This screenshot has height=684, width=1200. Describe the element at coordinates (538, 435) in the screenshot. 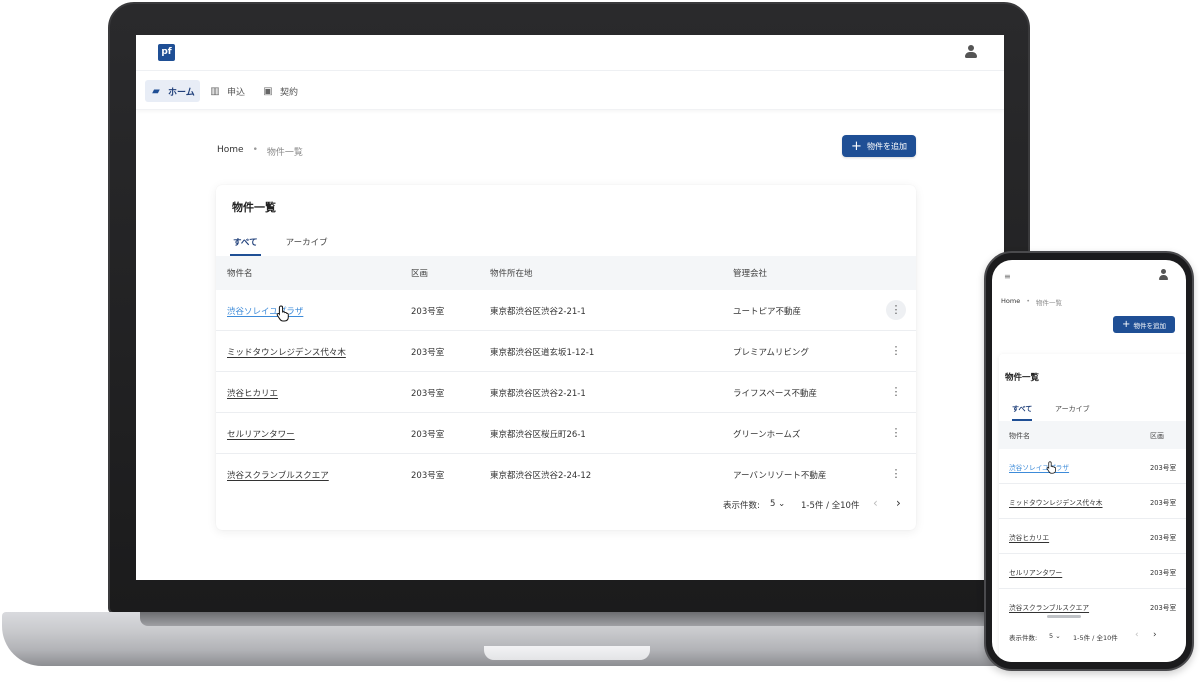

I see `address-cell: 東京都渋谷区桜丘町26-1` at that location.